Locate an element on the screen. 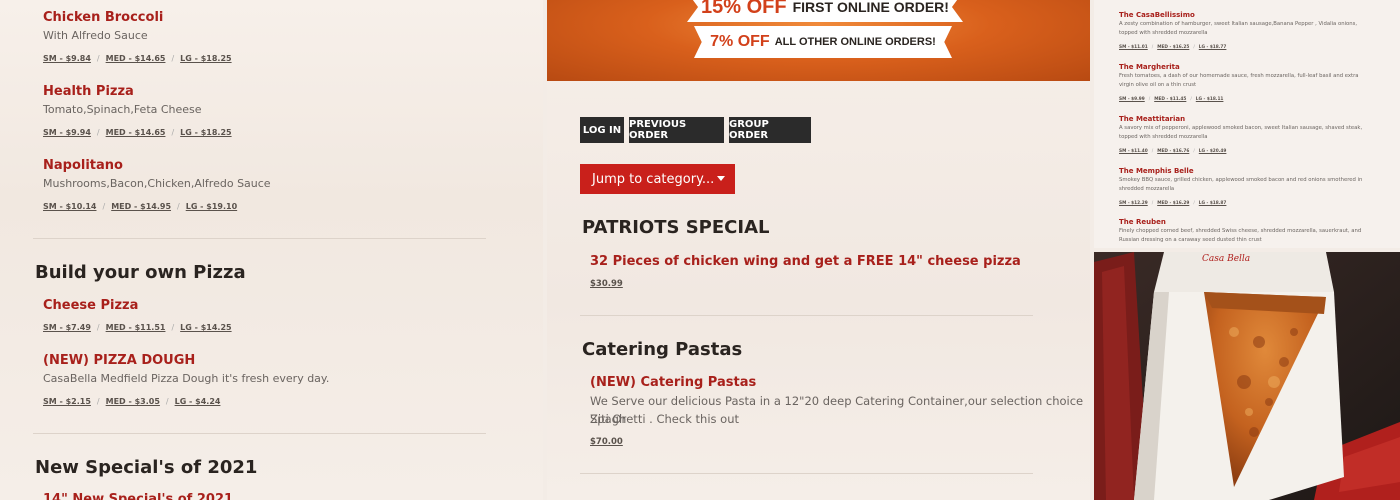  login-button: LOG IN is located at coordinates (602, 130).